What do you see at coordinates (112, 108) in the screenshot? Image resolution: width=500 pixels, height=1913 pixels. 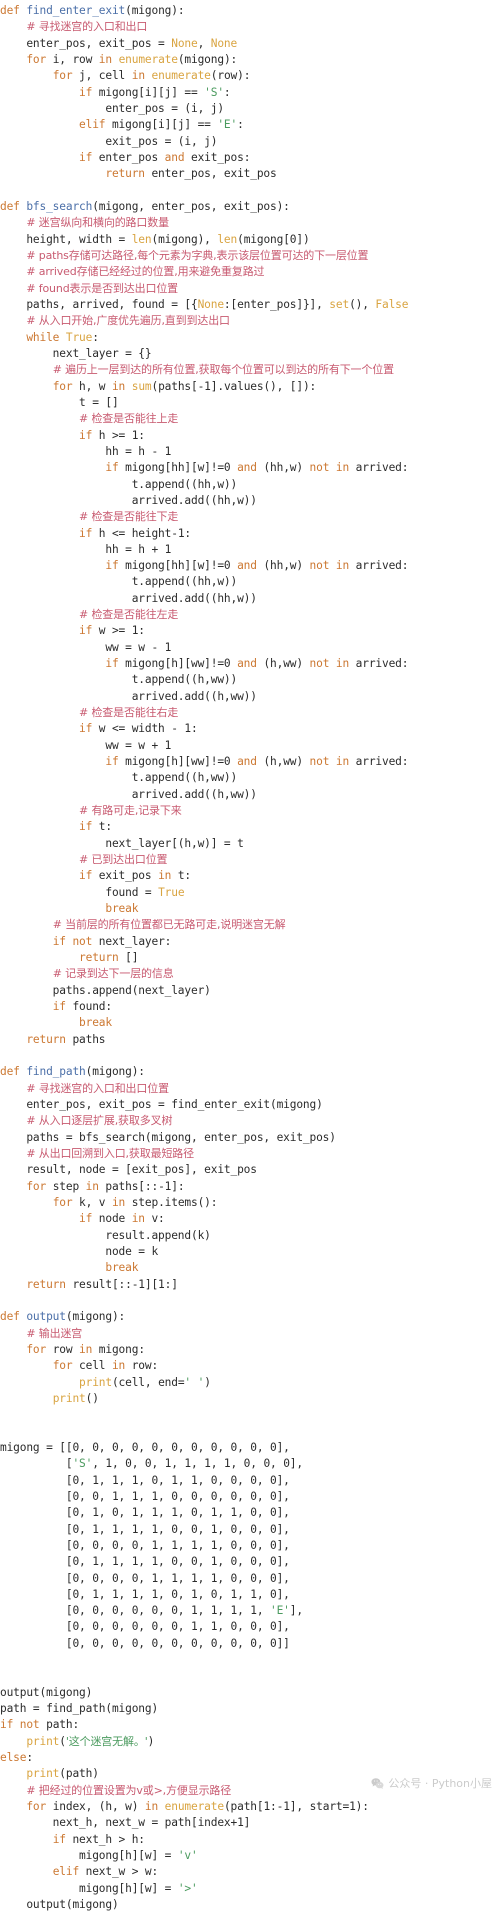 I see `code-token-pl: enter_pos = (i, j)` at bounding box center [112, 108].